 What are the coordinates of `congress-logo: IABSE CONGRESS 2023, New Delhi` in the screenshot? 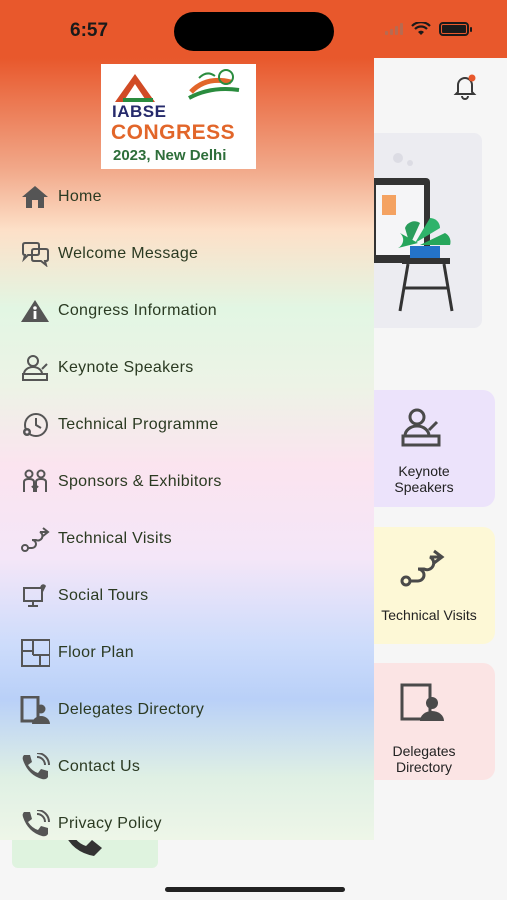 It's located at (178, 116).